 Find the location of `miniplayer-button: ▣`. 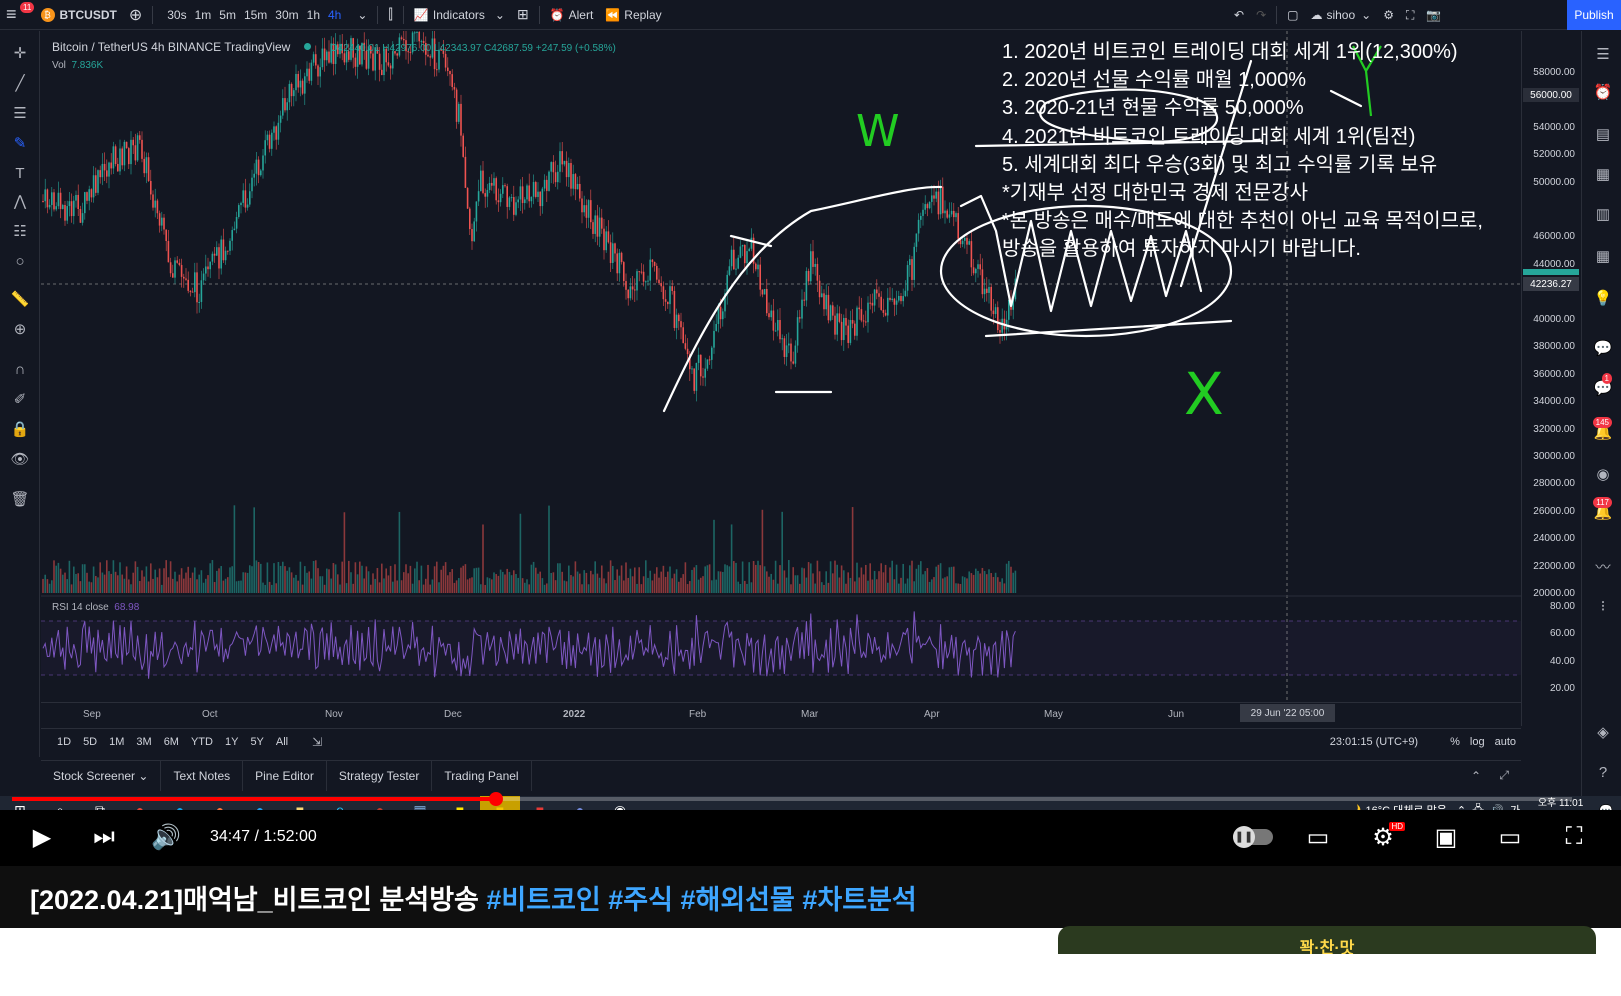

miniplayer-button: ▣ is located at coordinates (1446, 837).